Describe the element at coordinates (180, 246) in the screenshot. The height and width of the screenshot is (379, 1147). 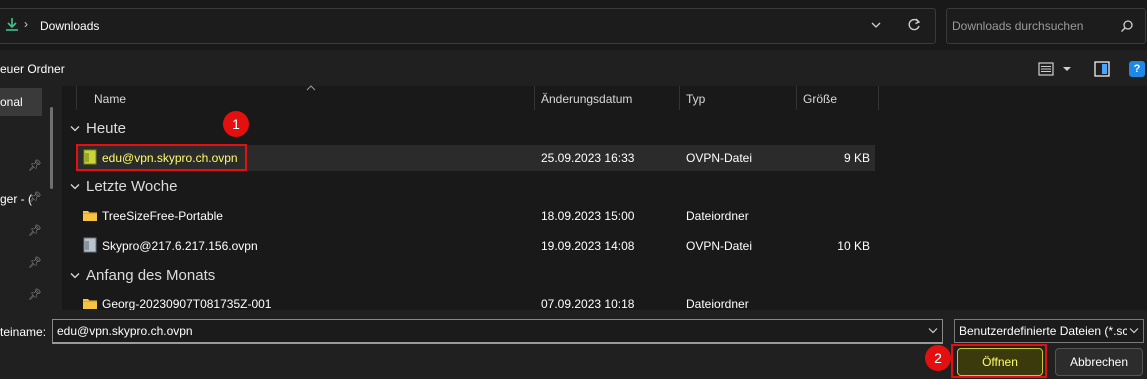
I see `file-name: Skypro@217.6.217.156.ovpn` at that location.